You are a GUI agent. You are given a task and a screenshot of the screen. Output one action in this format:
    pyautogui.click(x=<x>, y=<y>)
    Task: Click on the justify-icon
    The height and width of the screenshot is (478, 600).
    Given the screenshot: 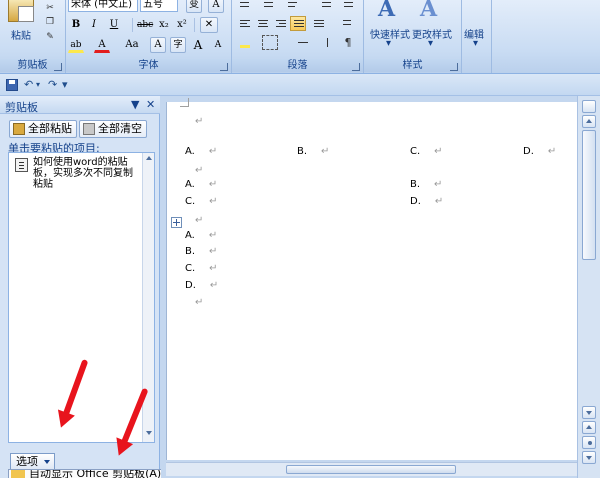 What is the action you would take?
    pyautogui.click(x=298, y=23)
    